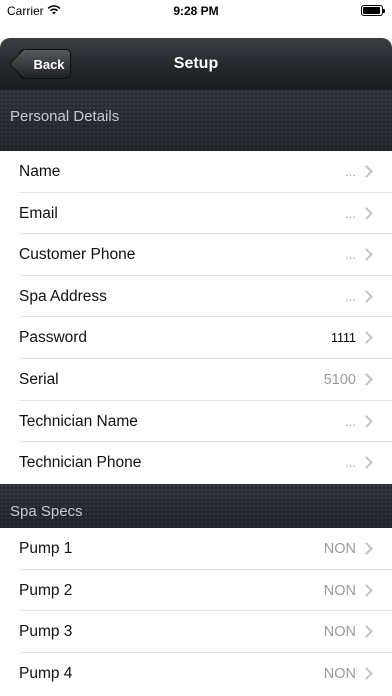 Image resolution: width=392 pixels, height=696 pixels. Describe the element at coordinates (49, 64) in the screenshot. I see `back-button-label: Back` at that location.